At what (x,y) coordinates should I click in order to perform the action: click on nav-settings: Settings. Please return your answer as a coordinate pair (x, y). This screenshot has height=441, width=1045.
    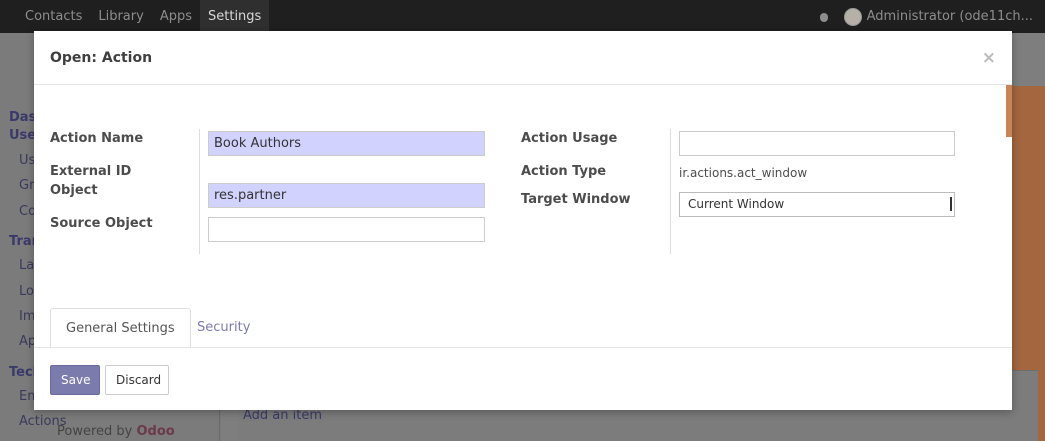
    Looking at the image, I should click on (235, 16).